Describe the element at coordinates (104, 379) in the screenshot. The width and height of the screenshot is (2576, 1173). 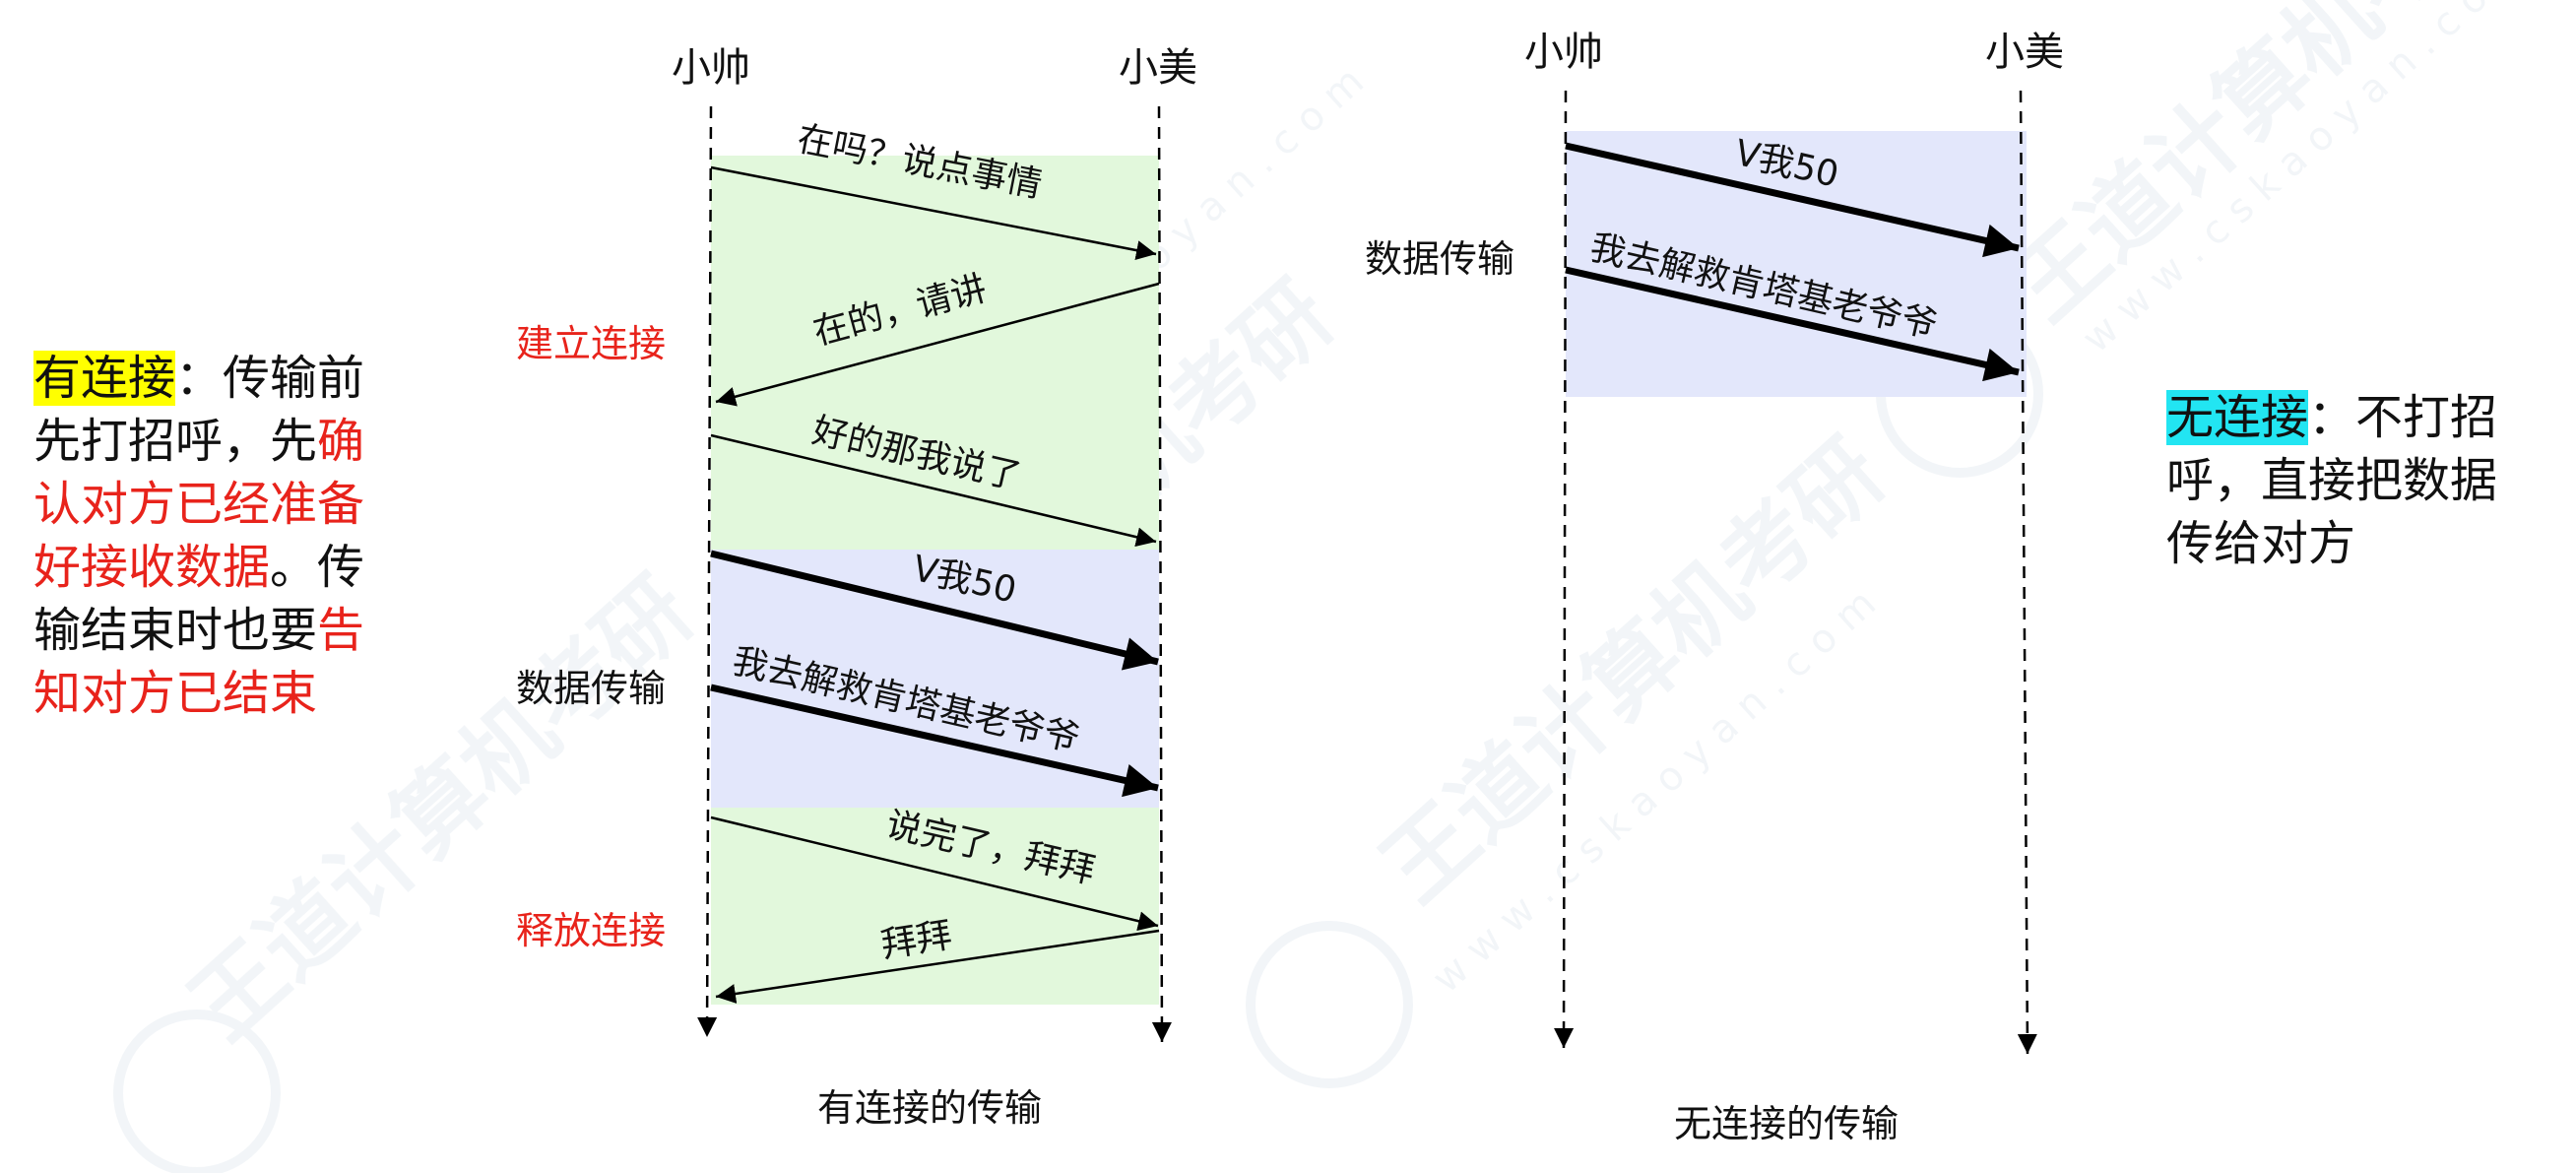
I see `note-keyword: 有连接` at that location.